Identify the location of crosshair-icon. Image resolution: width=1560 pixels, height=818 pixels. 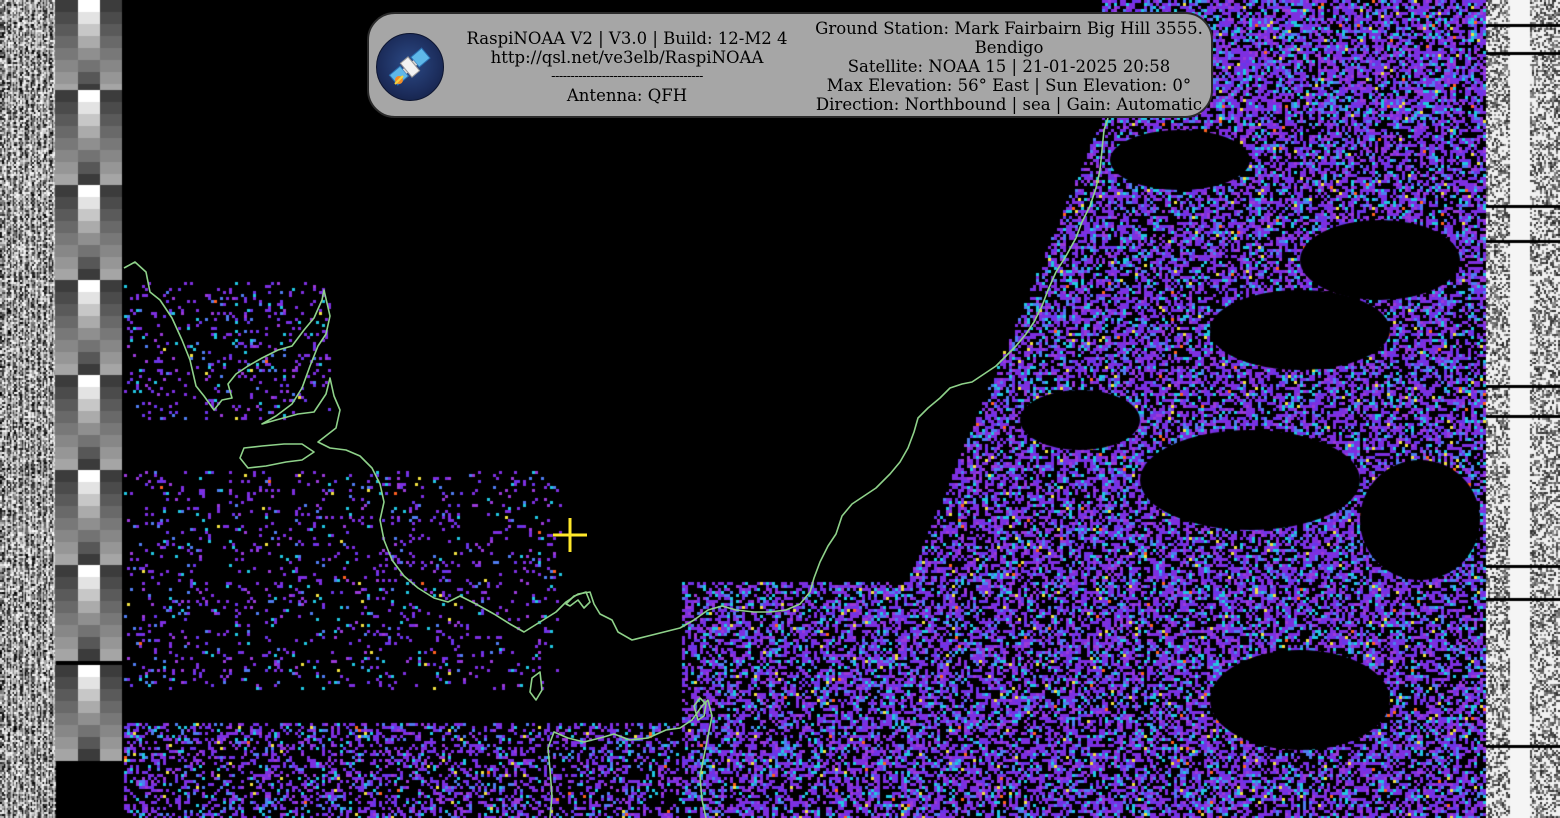
(570, 535).